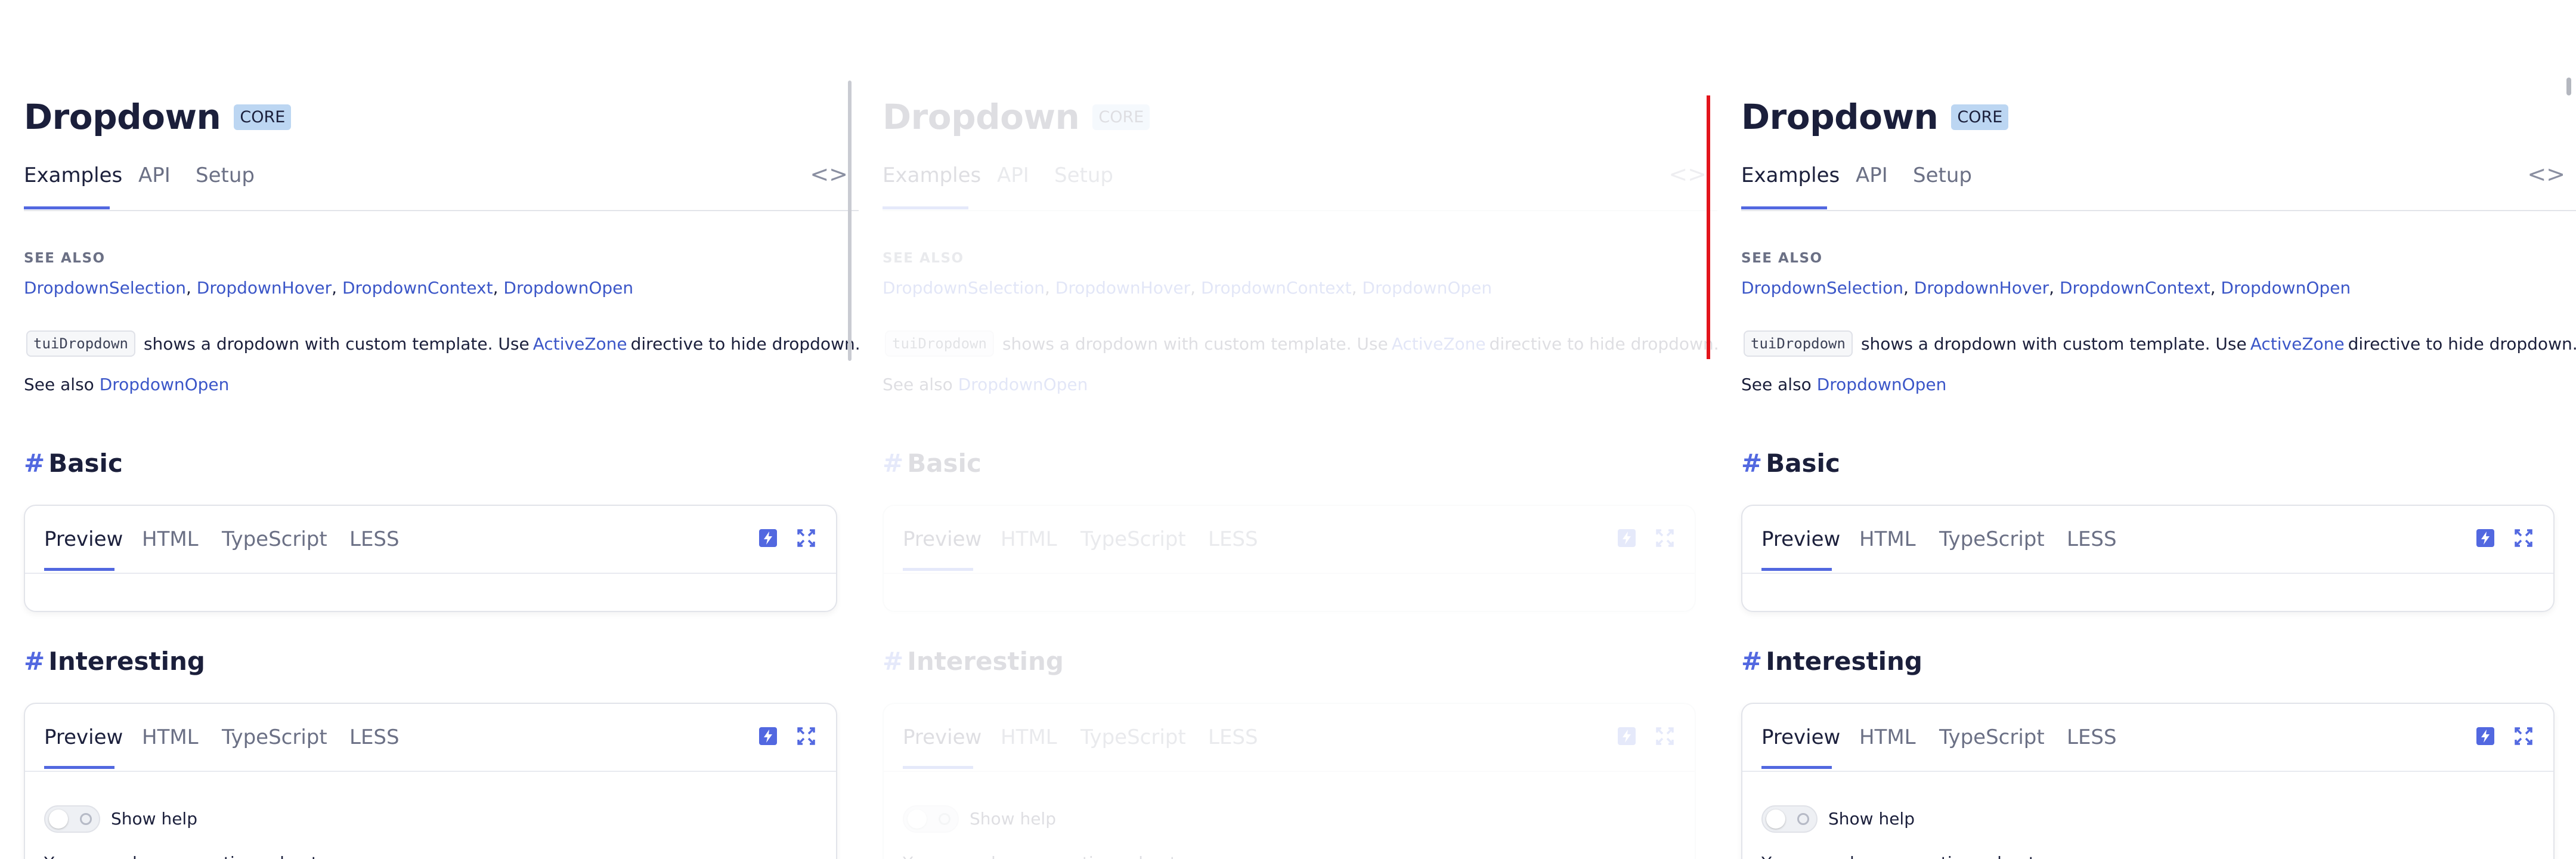 This screenshot has width=2576, height=859. Describe the element at coordinates (1709, 227) in the screenshot. I see `panel-divider-red` at that location.